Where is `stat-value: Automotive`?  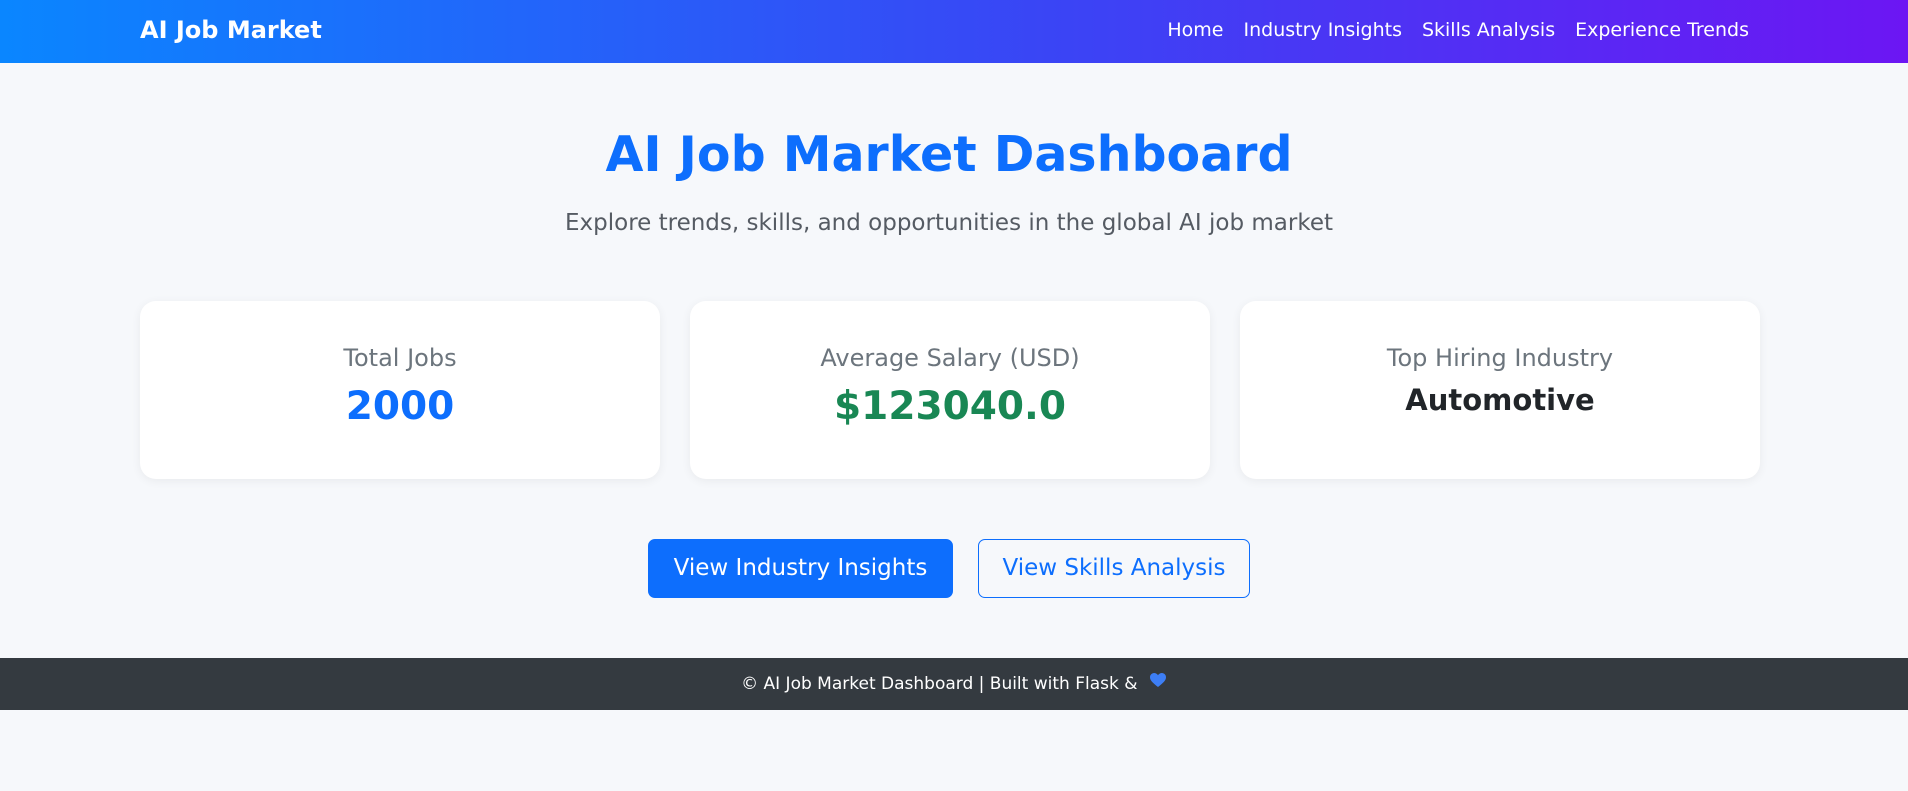
stat-value: Automotive is located at coordinates (1500, 400).